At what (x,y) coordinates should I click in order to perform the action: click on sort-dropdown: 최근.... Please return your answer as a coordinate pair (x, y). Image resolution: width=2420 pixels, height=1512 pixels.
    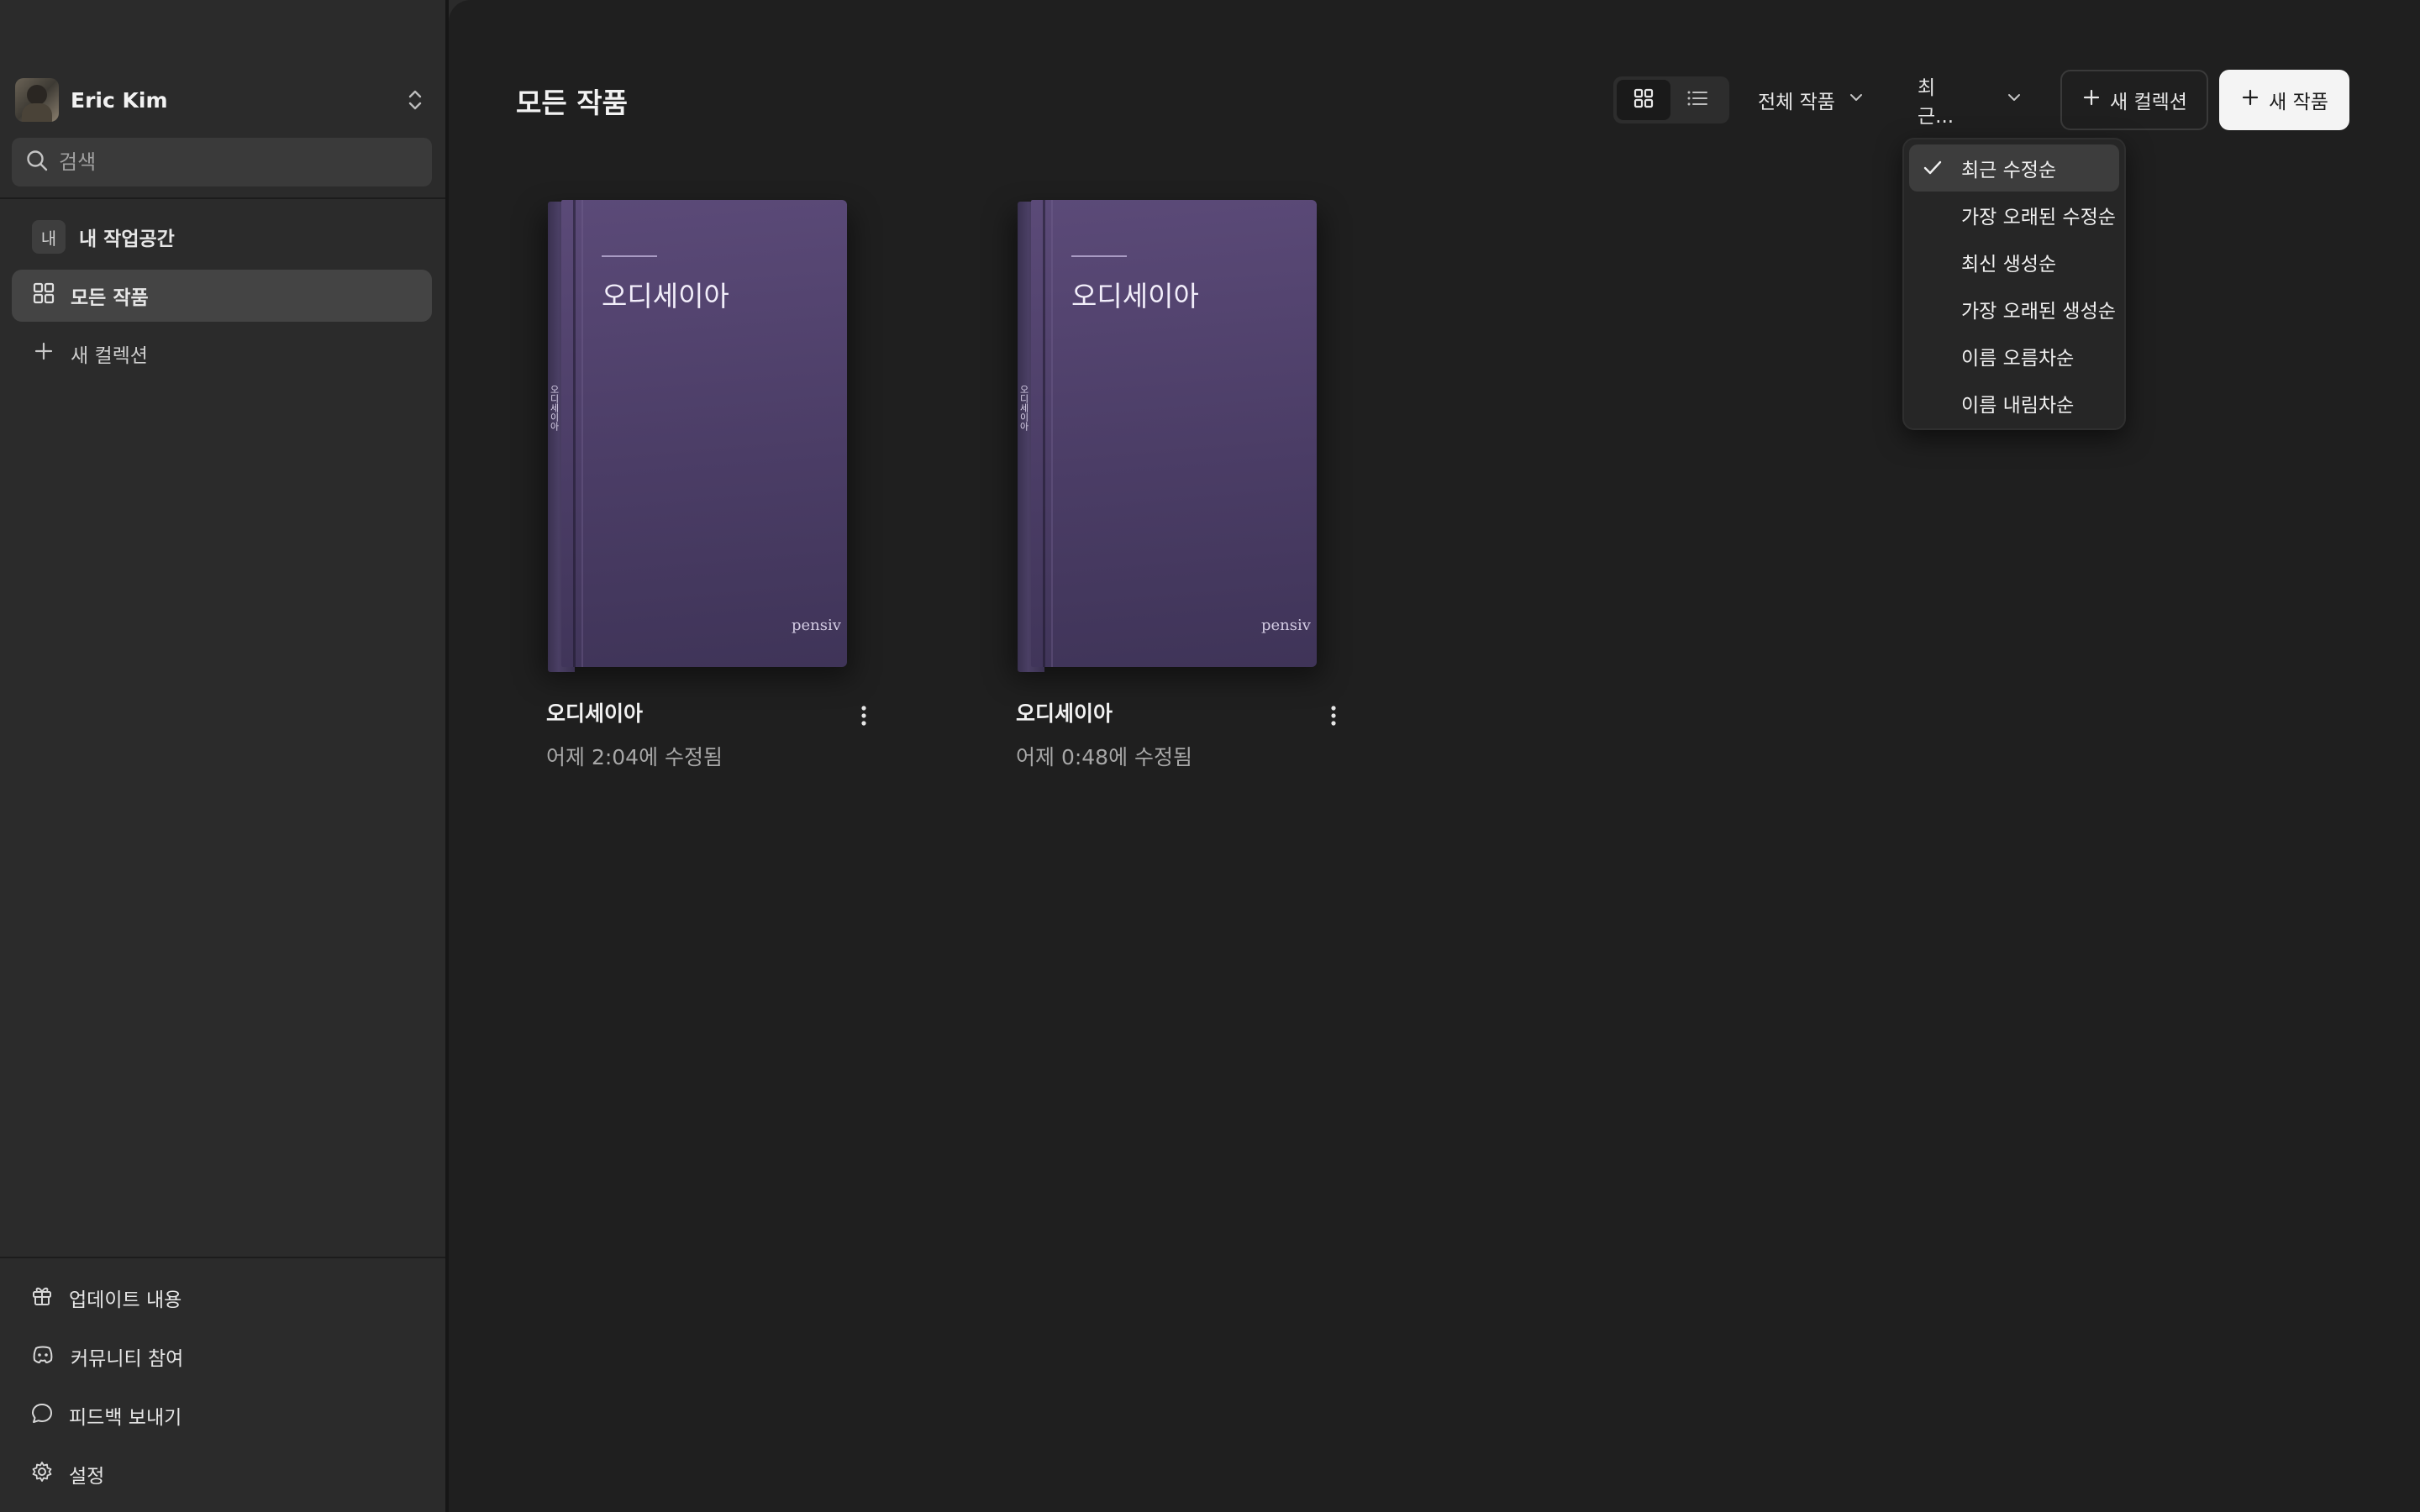
    Looking at the image, I should click on (1970, 102).